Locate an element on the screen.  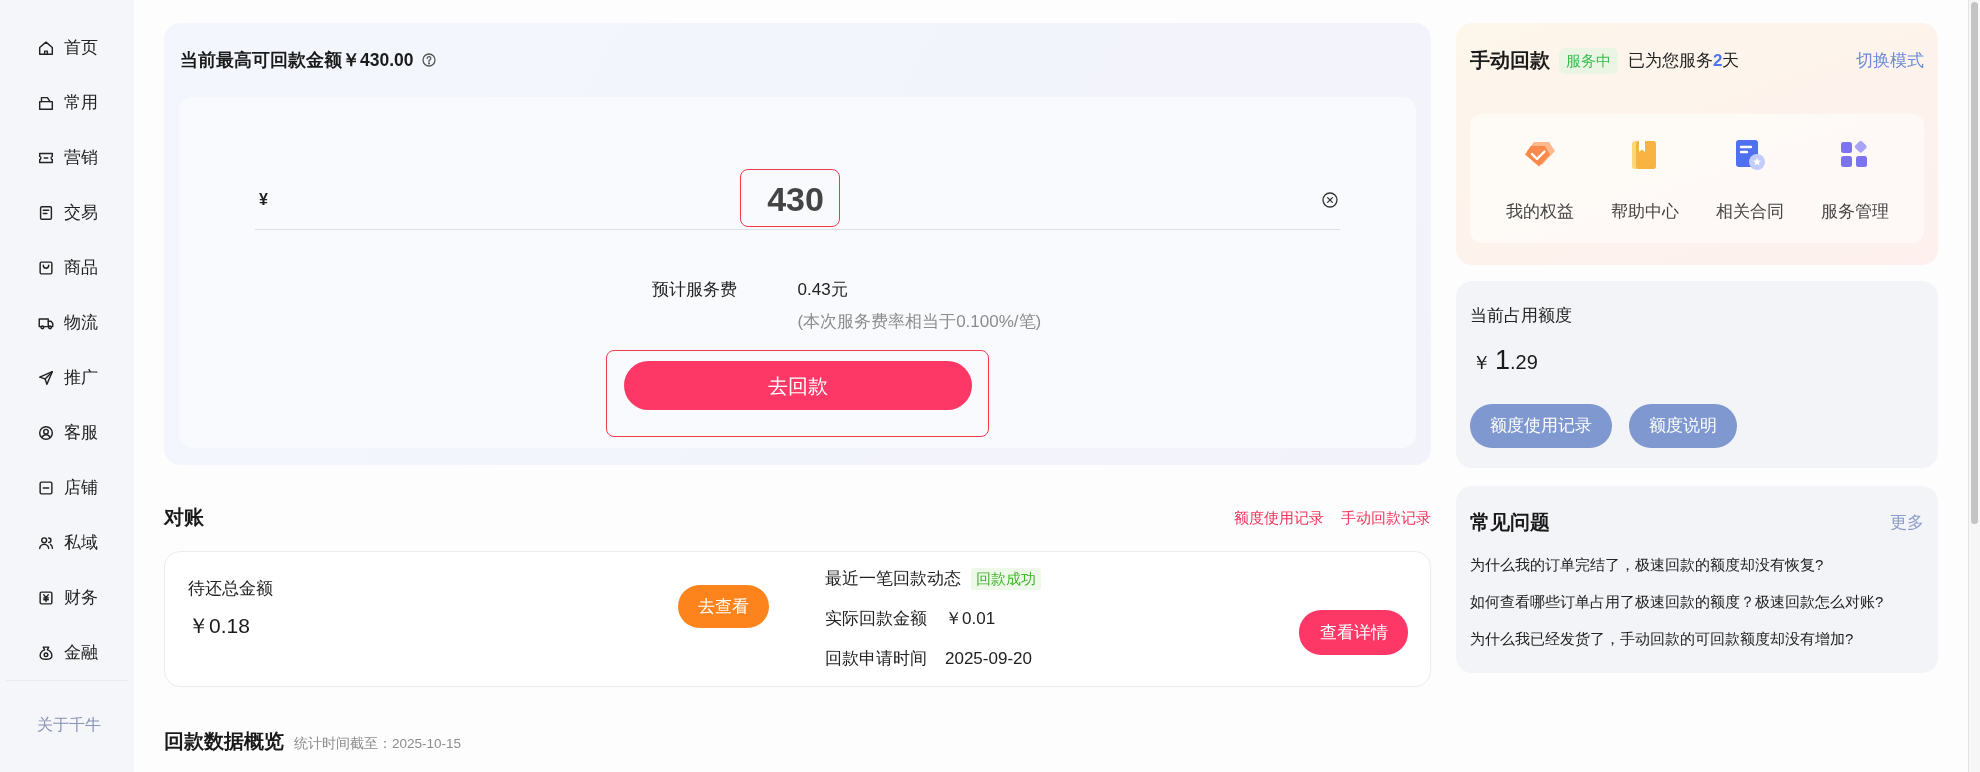
quota-amount: ￥1.29 is located at coordinates (1505, 357).